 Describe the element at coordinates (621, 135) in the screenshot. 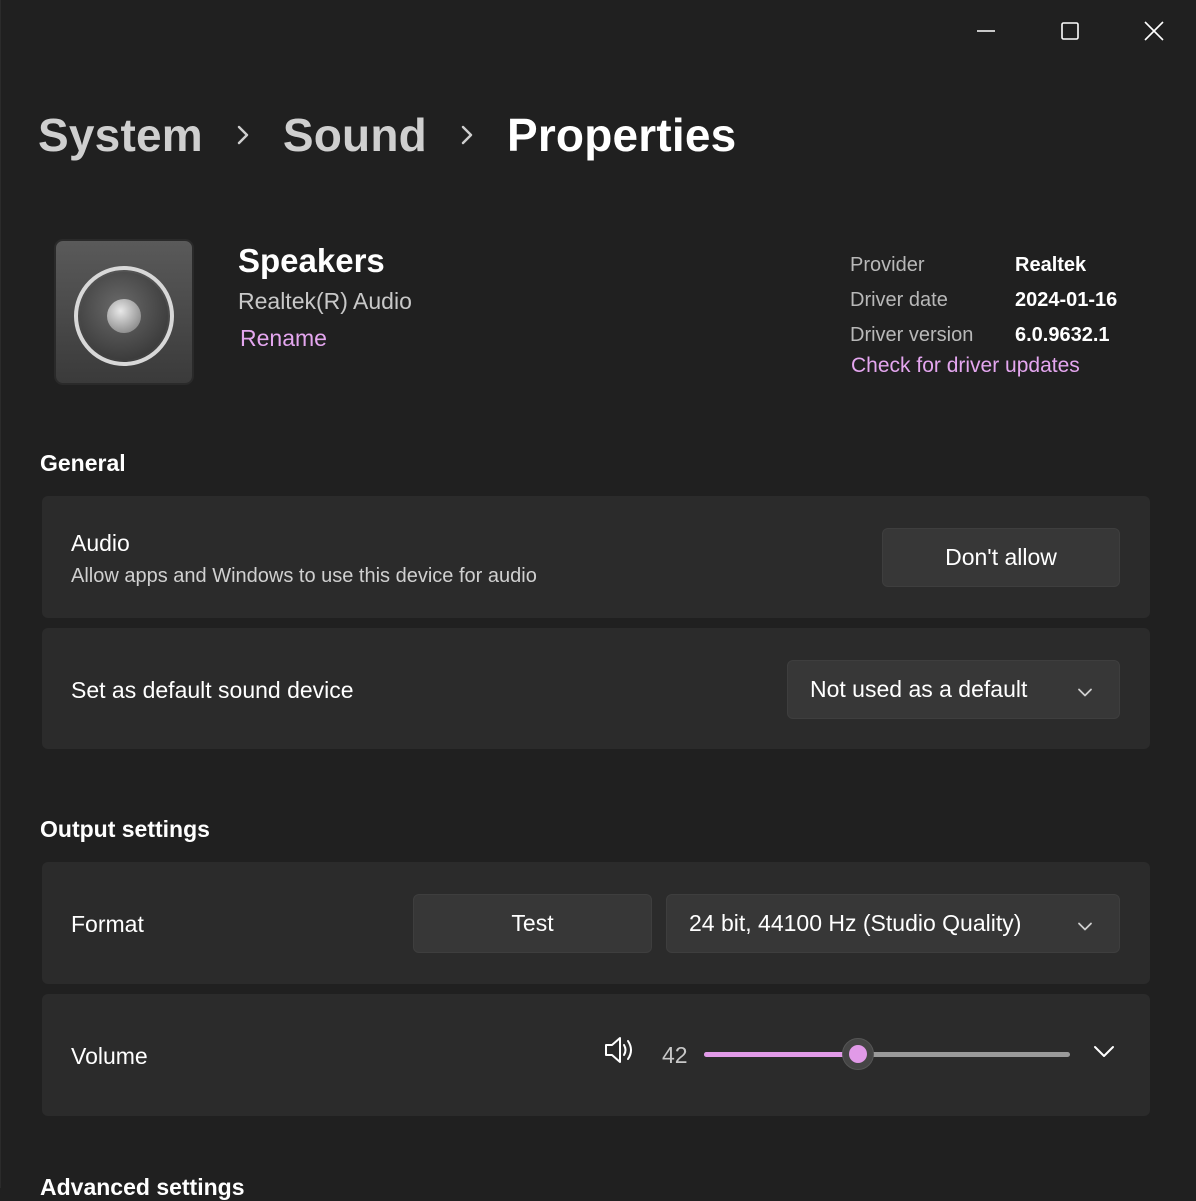

I see `page-title: Properties` at that location.